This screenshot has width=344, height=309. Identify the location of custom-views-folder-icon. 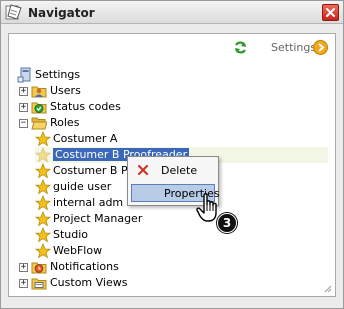
(39, 284).